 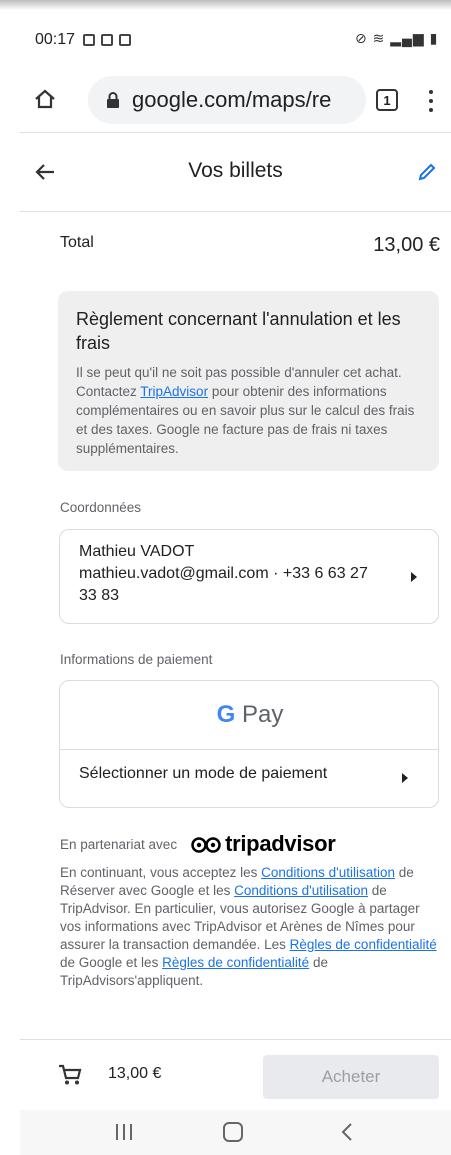 I want to click on tripadvisor-logo: tripadvisor, so click(x=280, y=843).